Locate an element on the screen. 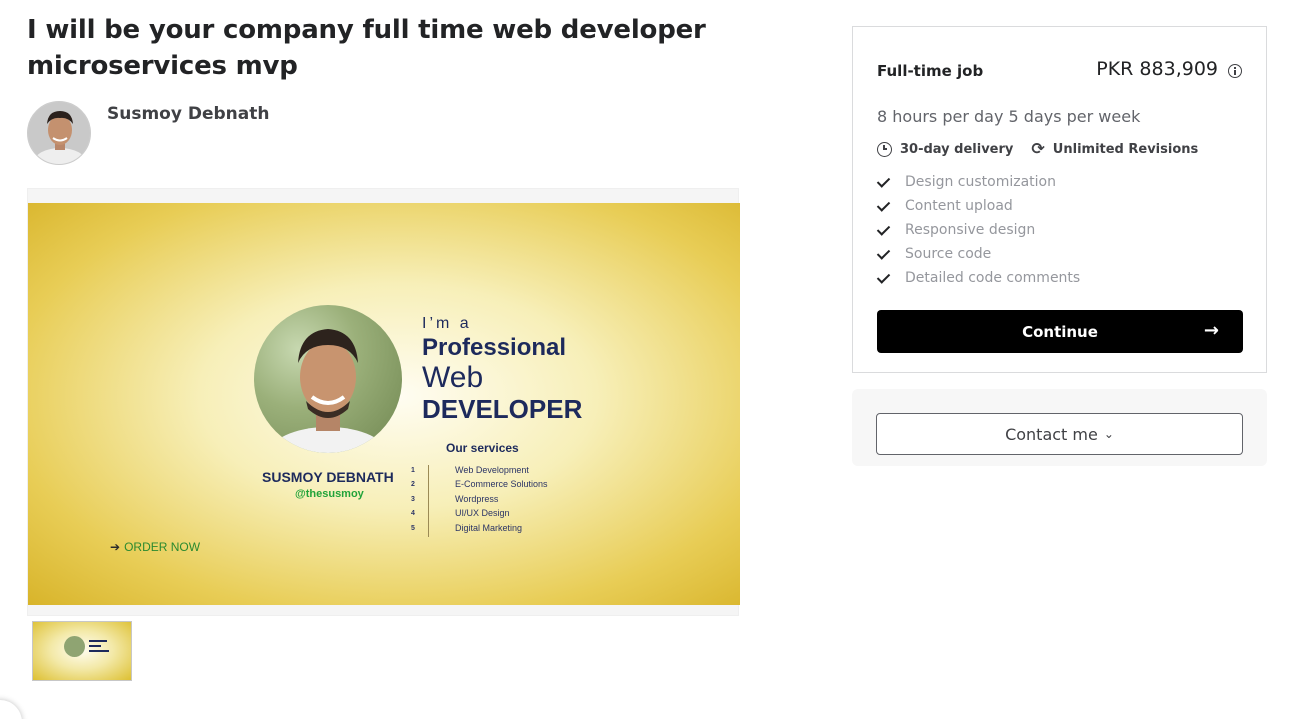  service-number: 4 is located at coordinates (413, 514).